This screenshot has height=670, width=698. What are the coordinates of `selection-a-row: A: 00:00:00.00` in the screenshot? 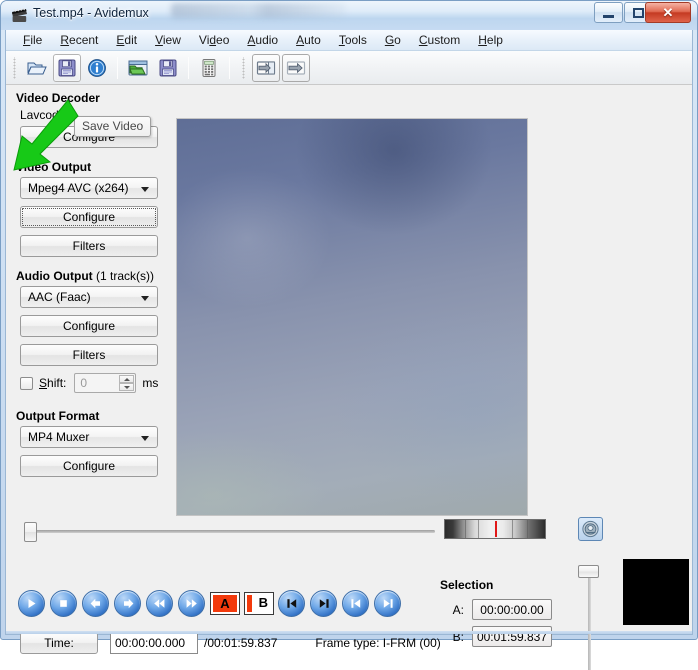 It's located at (505, 609).